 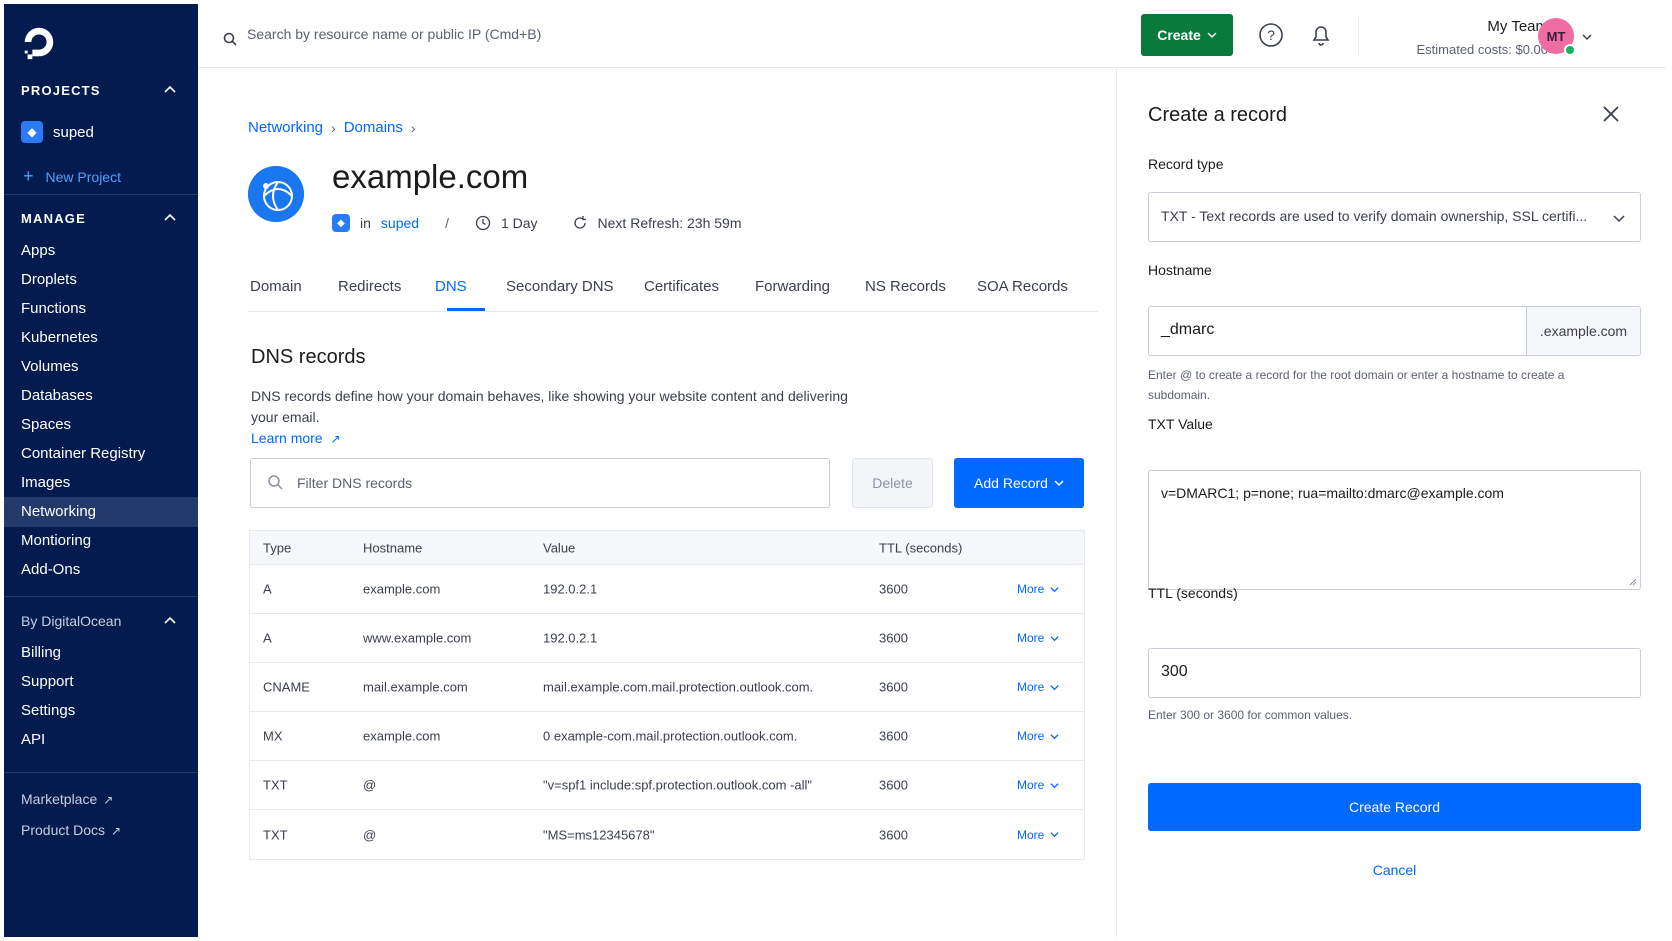 What do you see at coordinates (1187, 35) in the screenshot?
I see `create-button: Create` at bounding box center [1187, 35].